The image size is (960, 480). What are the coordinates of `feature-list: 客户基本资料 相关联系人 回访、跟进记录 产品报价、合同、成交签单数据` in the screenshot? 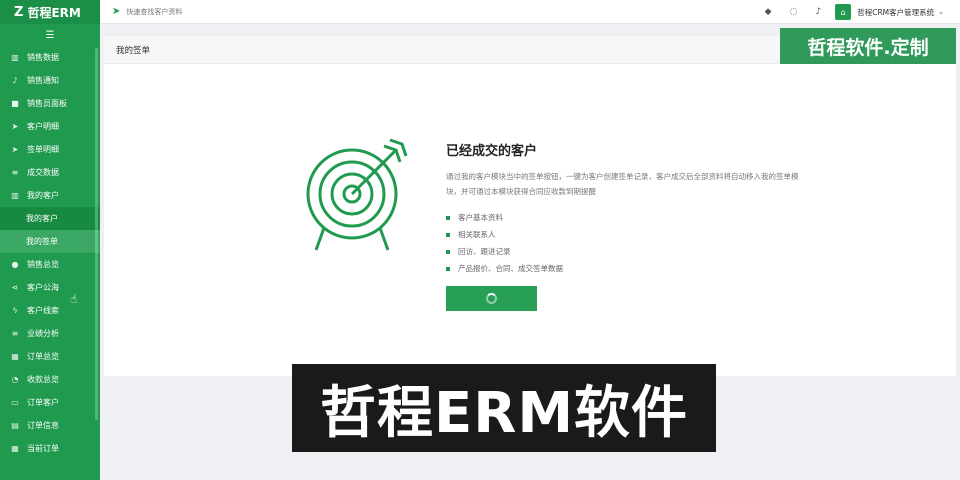 It's located at (626, 243).